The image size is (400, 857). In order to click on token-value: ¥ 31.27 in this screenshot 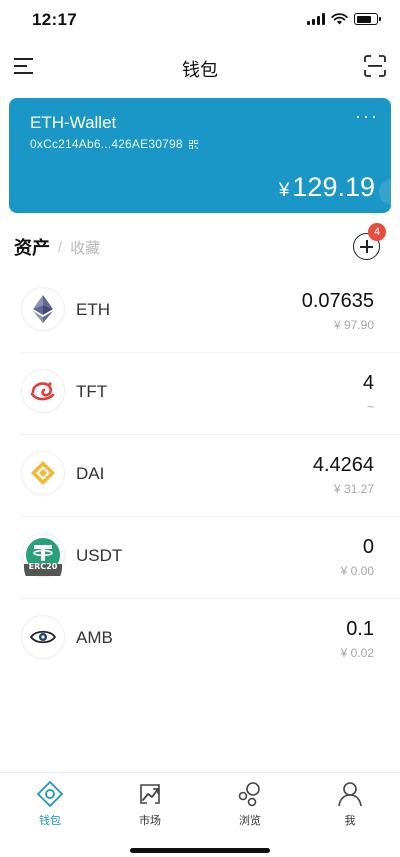, I will do `click(353, 489)`.